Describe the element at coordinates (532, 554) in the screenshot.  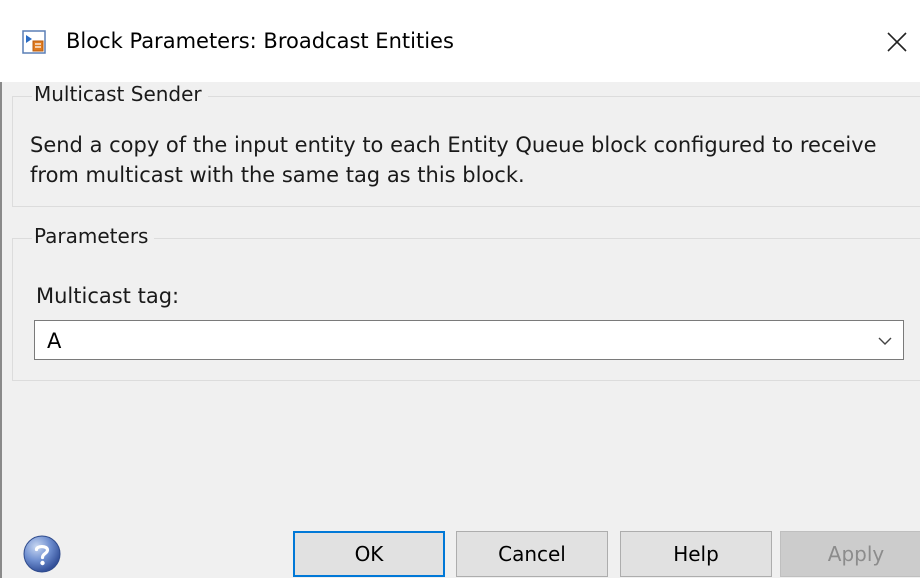
I see `cancel-button: Cancel` at that location.